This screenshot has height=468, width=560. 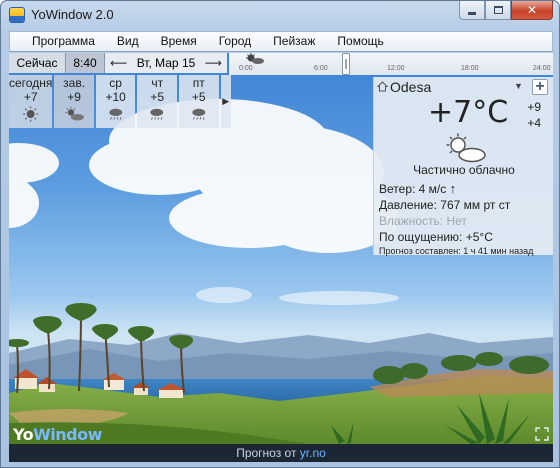 What do you see at coordinates (534, 107) in the screenshot?
I see `temp-high: +9` at bounding box center [534, 107].